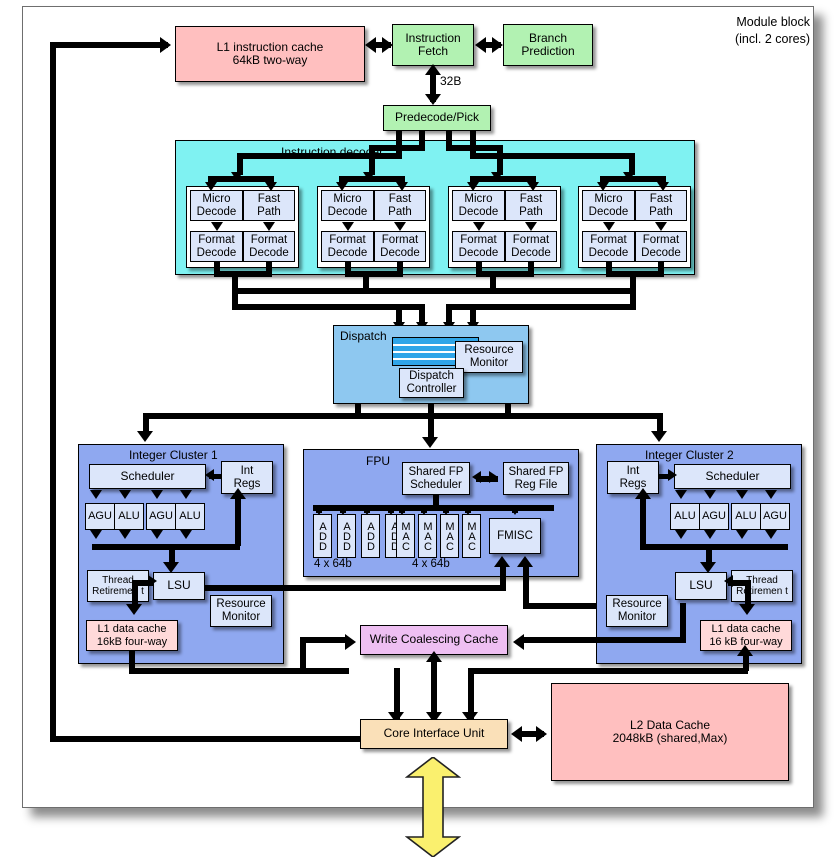 This screenshot has height=860, width=840. What do you see at coordinates (433, 99) in the screenshot?
I see `arrowhead-down-to-predecode` at bounding box center [433, 99].